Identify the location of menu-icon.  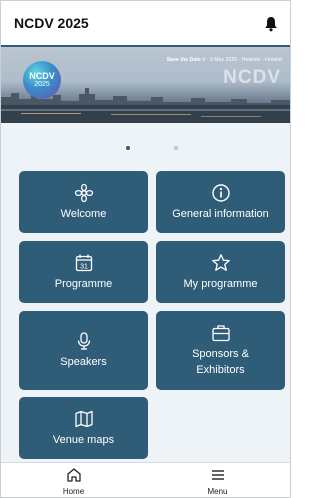
(218, 475).